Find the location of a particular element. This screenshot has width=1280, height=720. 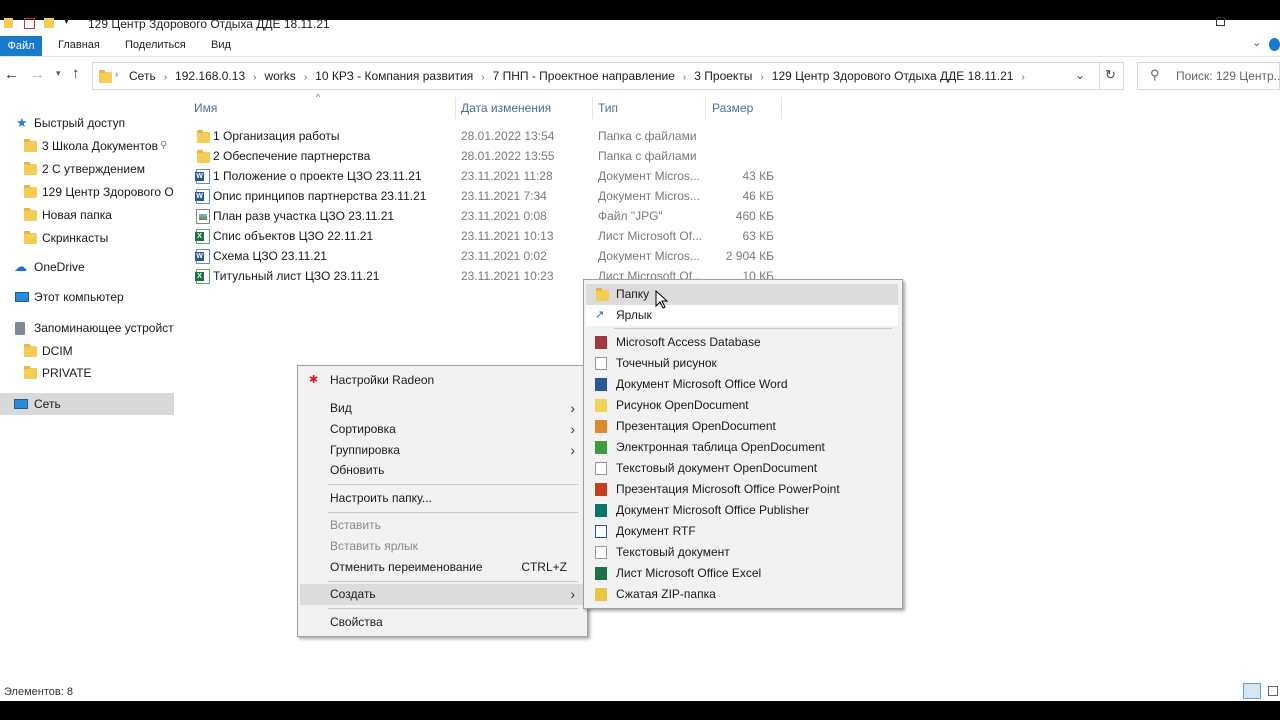

submenu-item: Презентация OpenDocument is located at coordinates (742, 426).